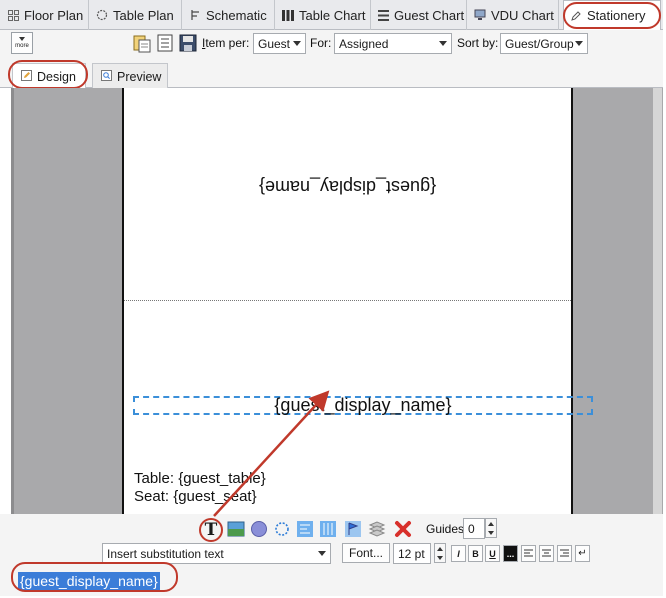  What do you see at coordinates (26, 76) in the screenshot?
I see `pencil-icon` at bounding box center [26, 76].